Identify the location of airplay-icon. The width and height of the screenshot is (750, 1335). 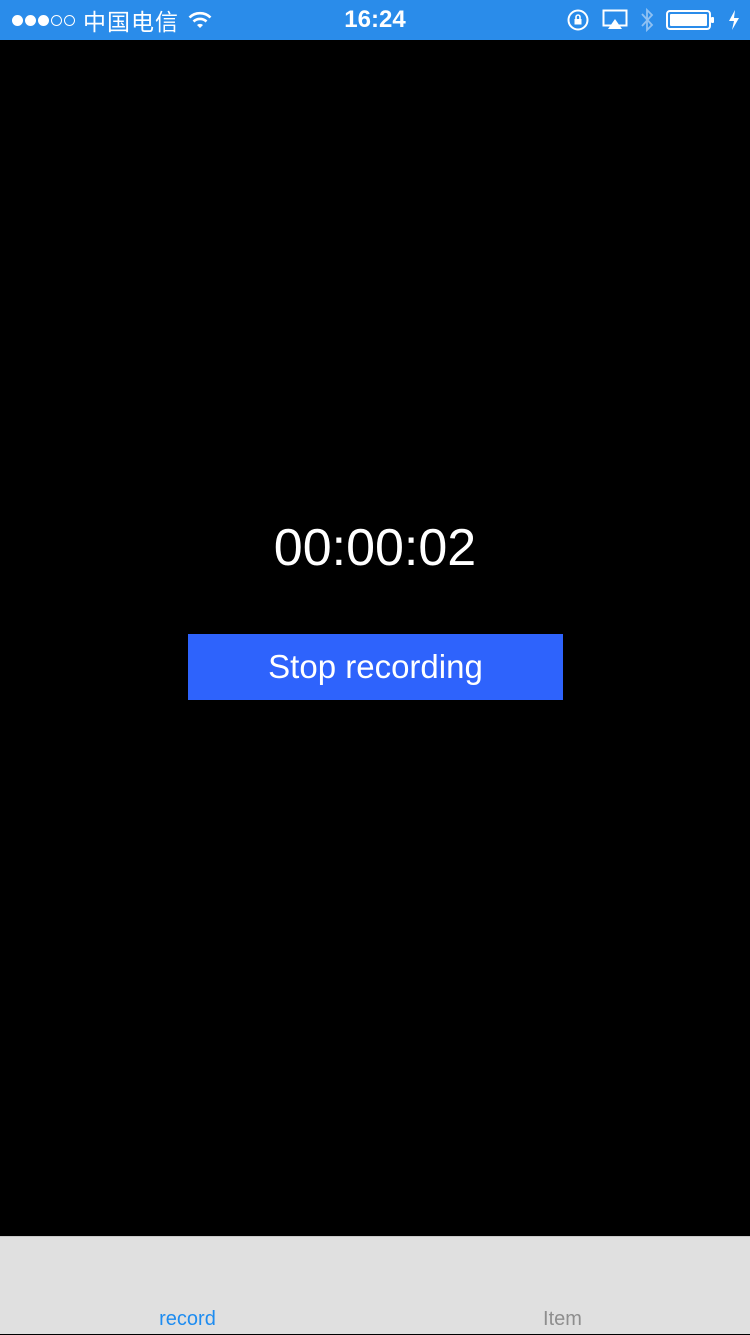
(615, 19).